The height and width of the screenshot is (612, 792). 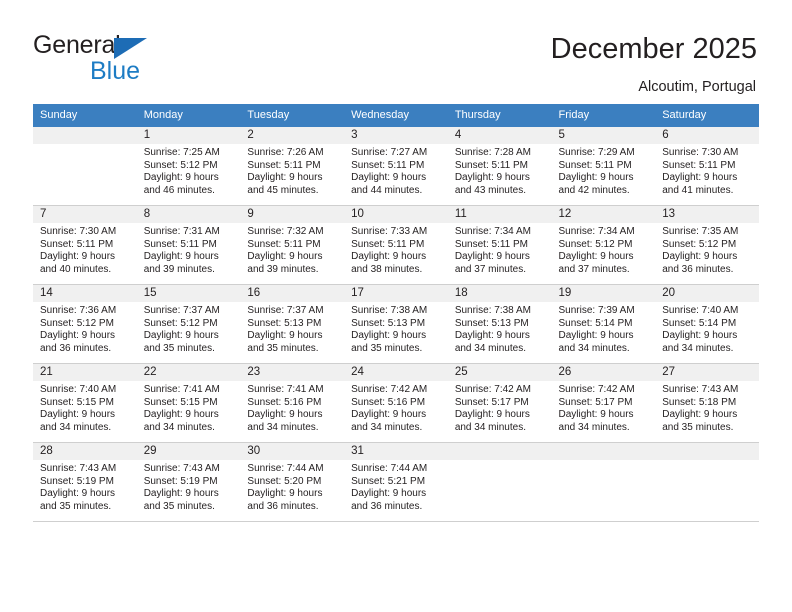 What do you see at coordinates (603, 214) in the screenshot?
I see `day-number: 12` at bounding box center [603, 214].